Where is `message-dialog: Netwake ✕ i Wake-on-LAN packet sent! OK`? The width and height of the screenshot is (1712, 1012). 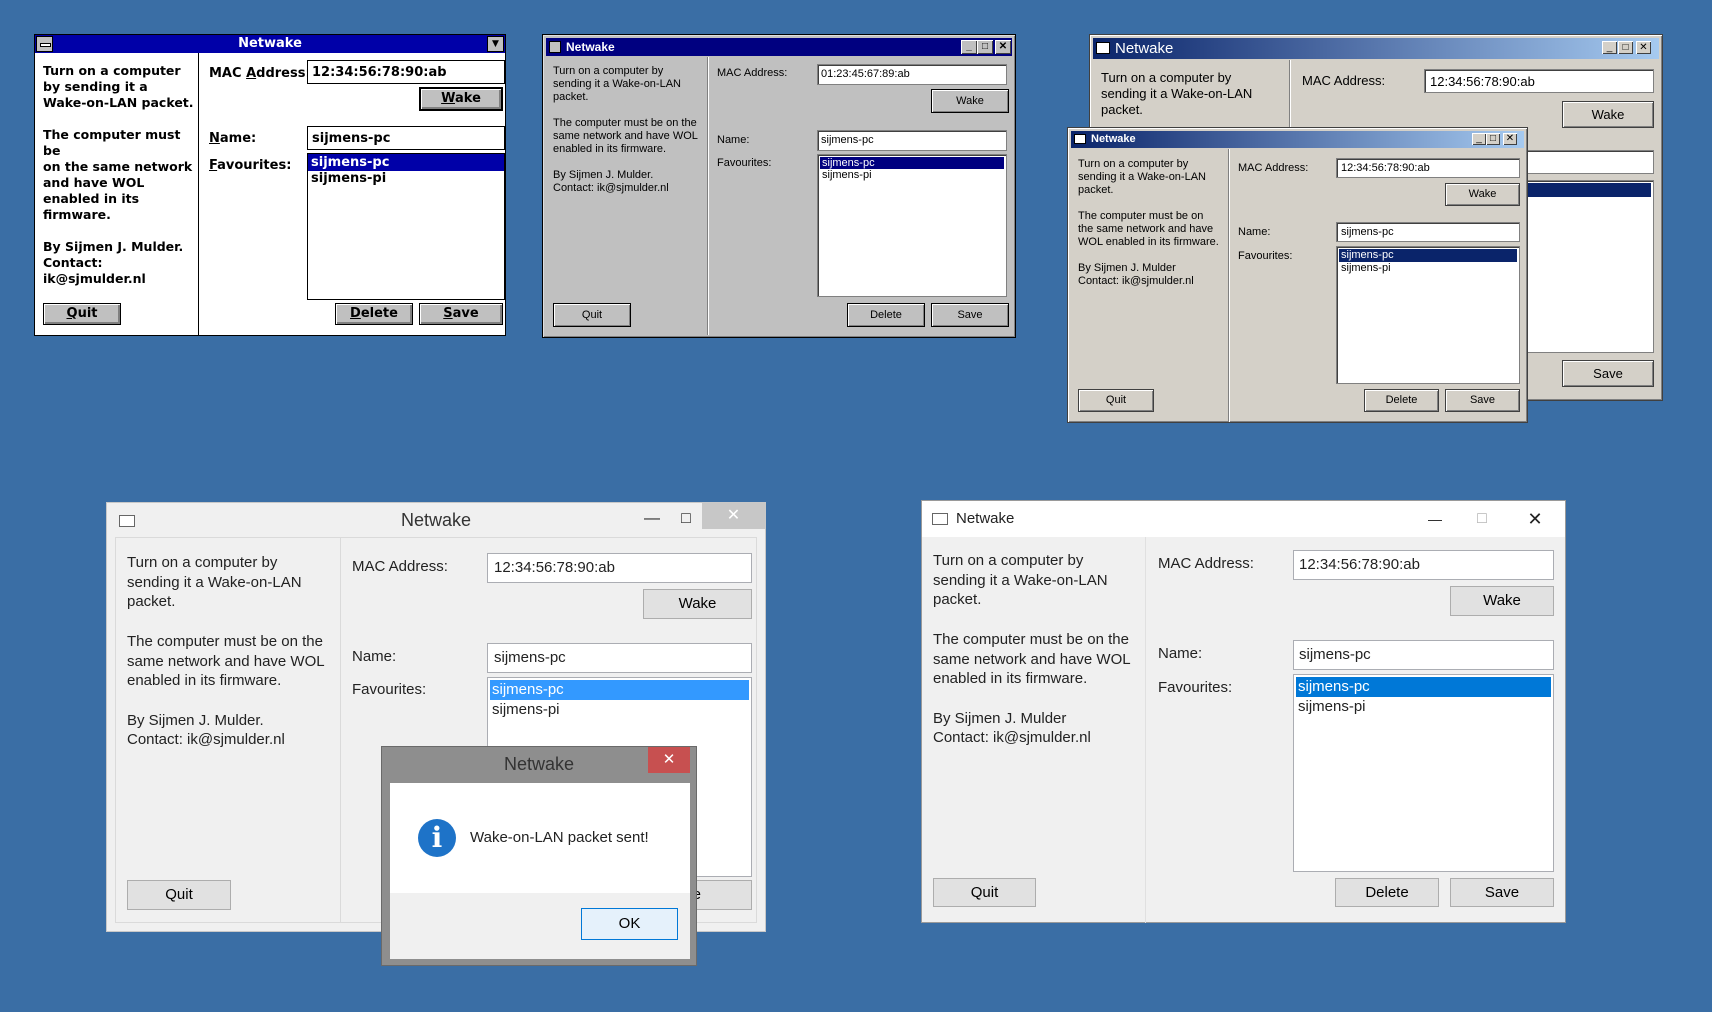 message-dialog: Netwake ✕ i Wake-on-LAN packet sent! OK is located at coordinates (539, 856).